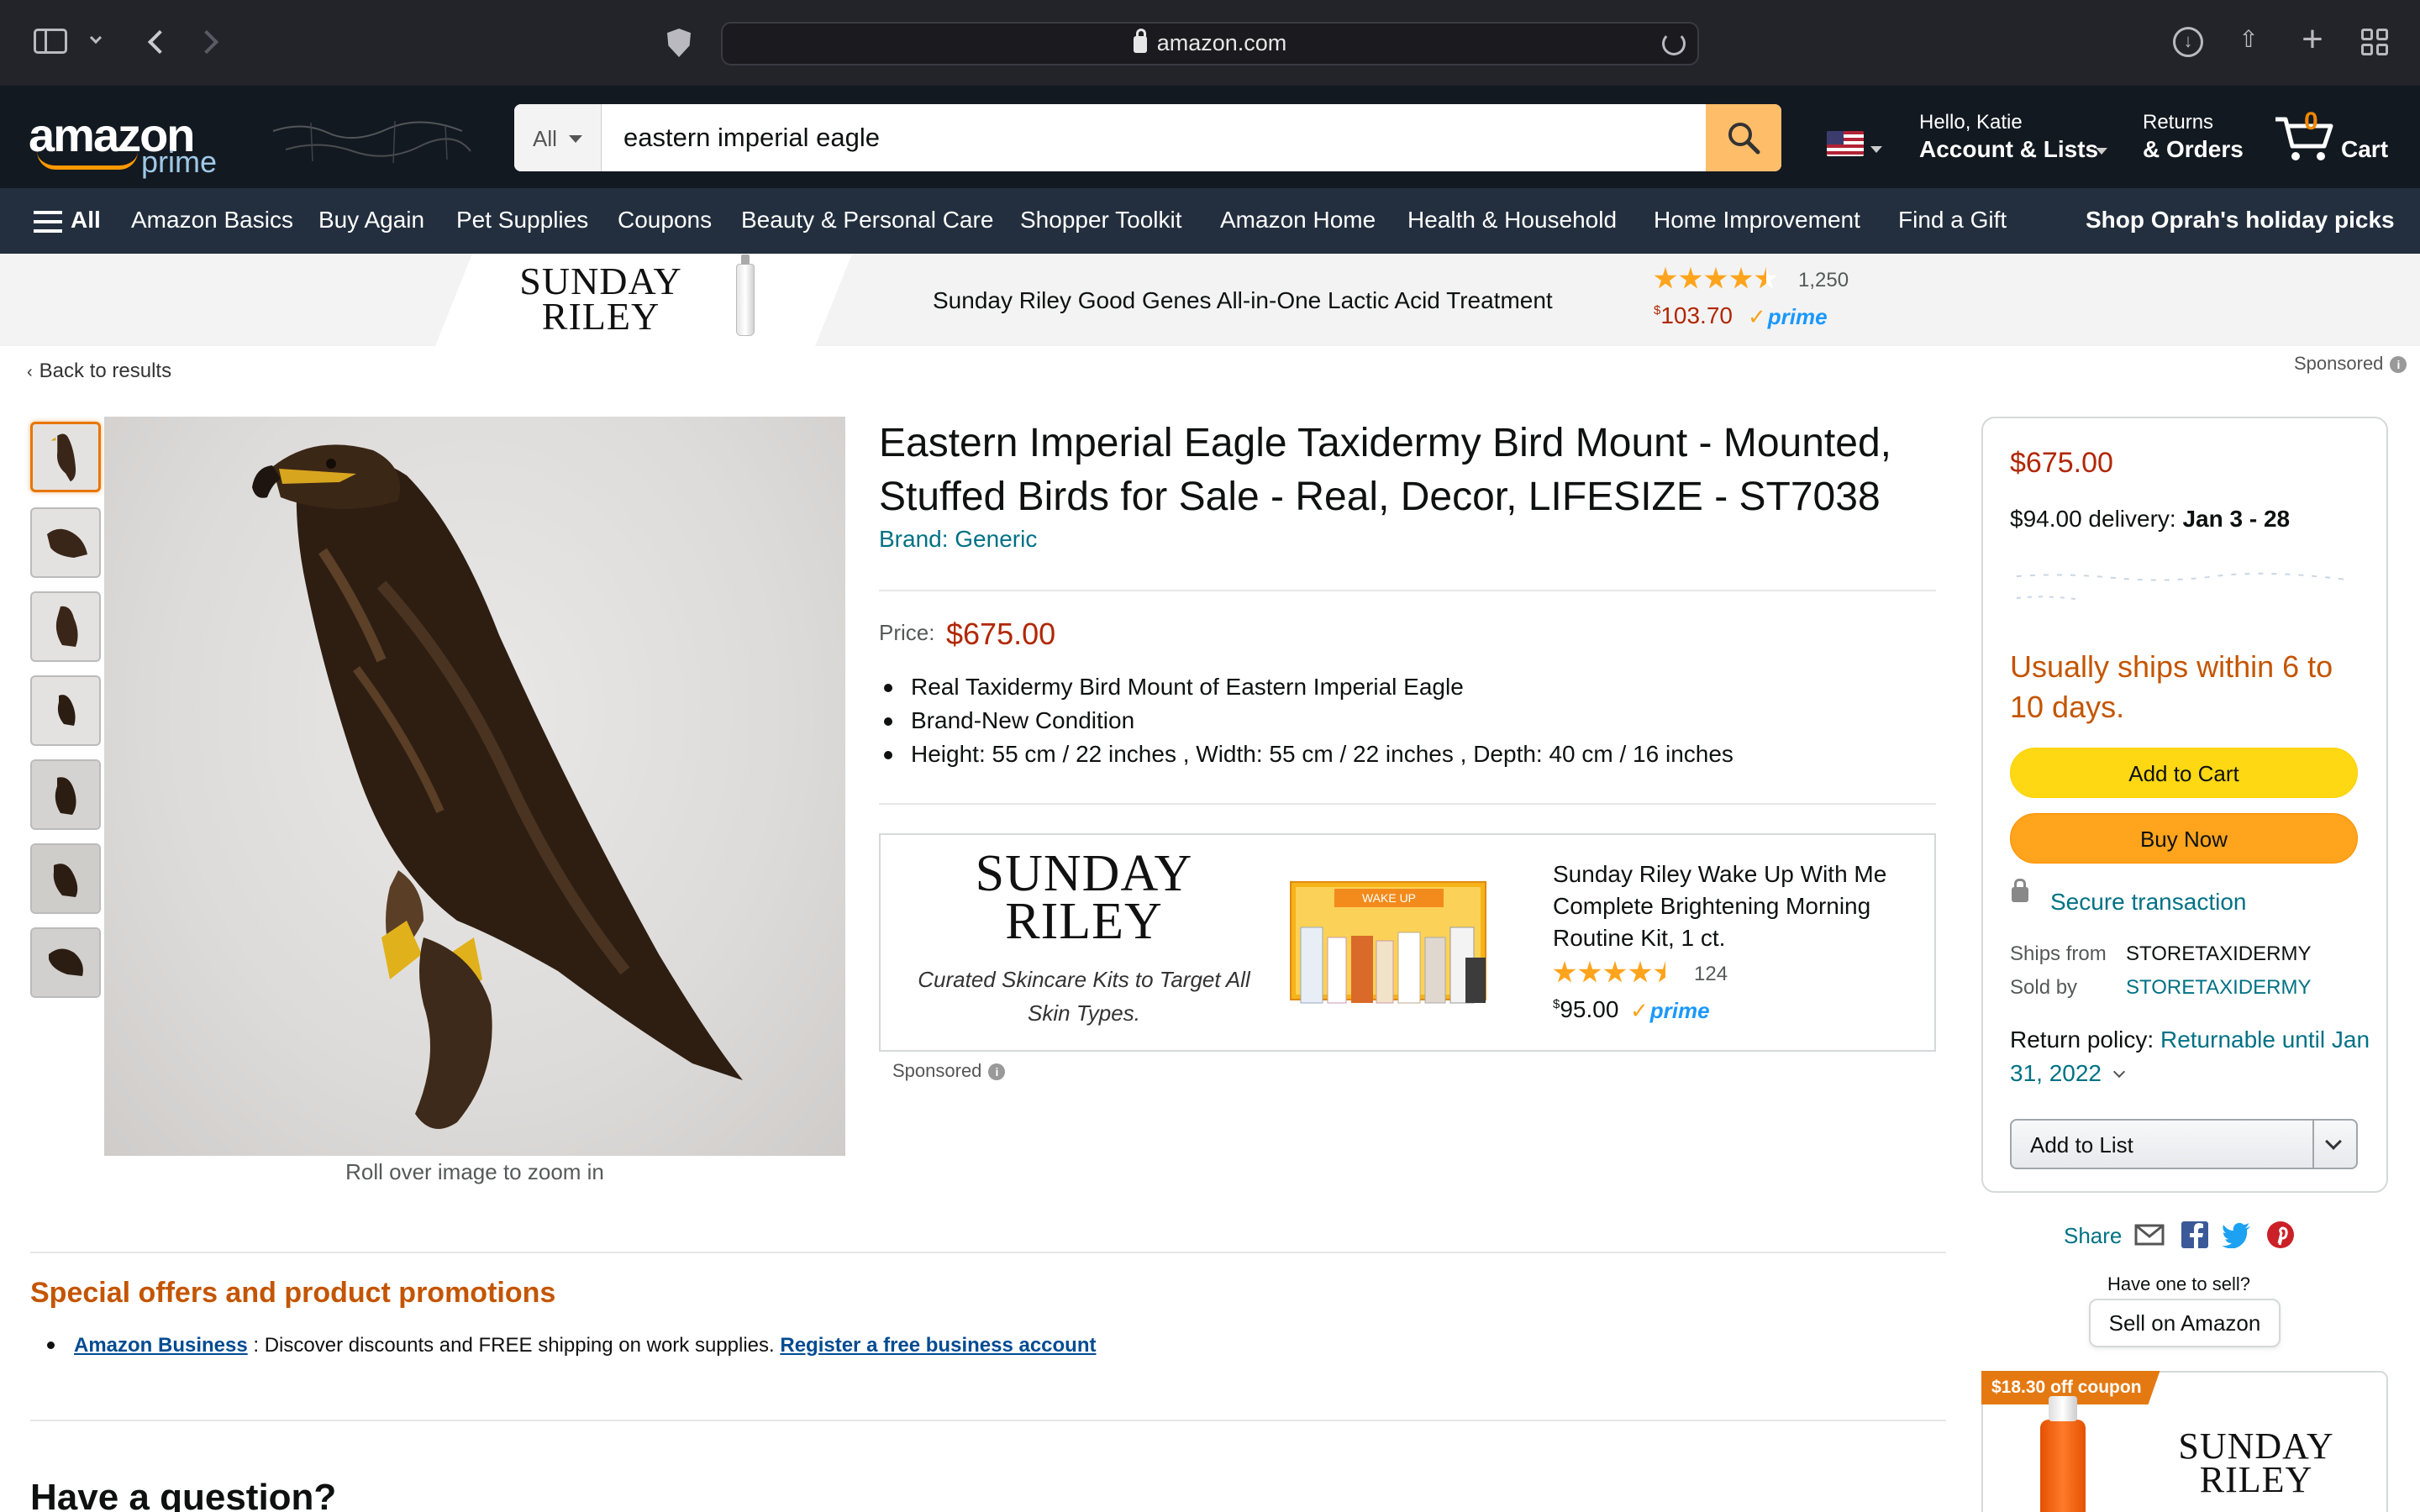  I want to click on share-icon: ⇧, so click(2248, 42).